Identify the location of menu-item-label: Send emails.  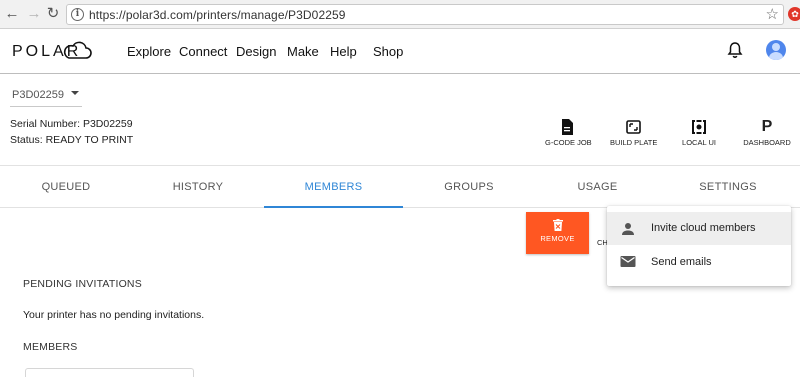
(681, 262).